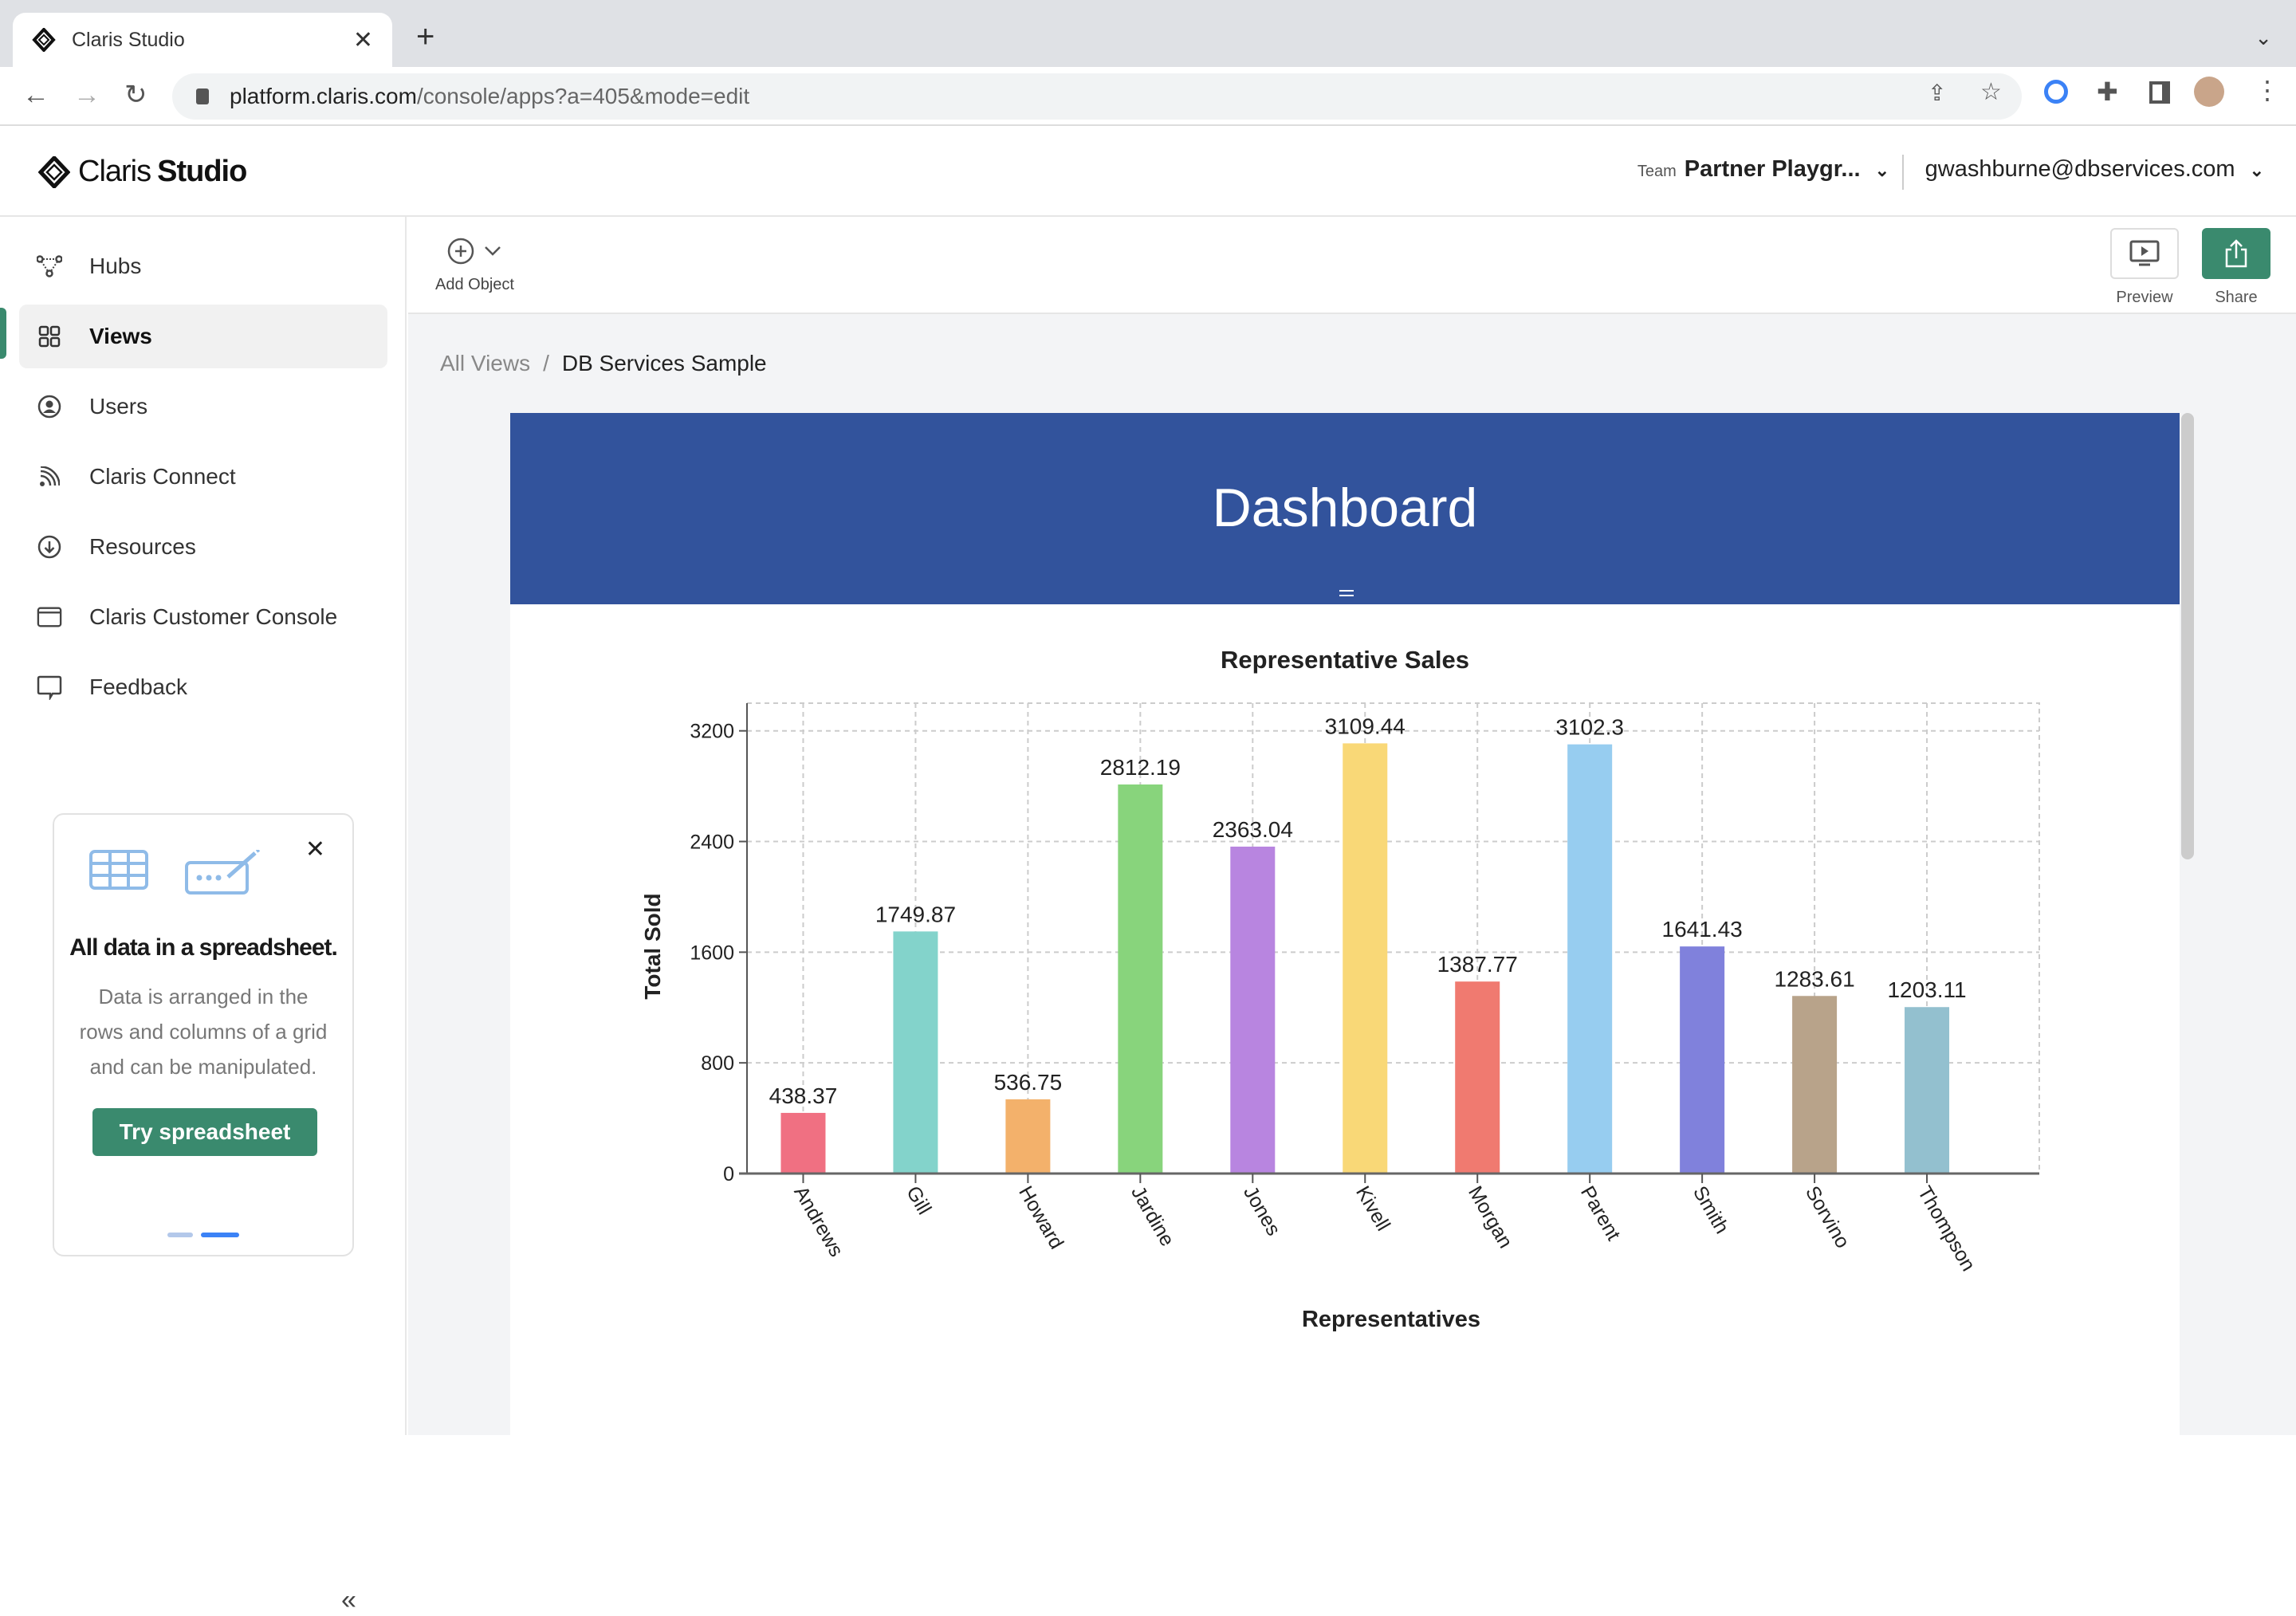  Describe the element at coordinates (2094, 169) in the screenshot. I see `account-menu: gwashburne@dbservices.com ⌄` at that location.